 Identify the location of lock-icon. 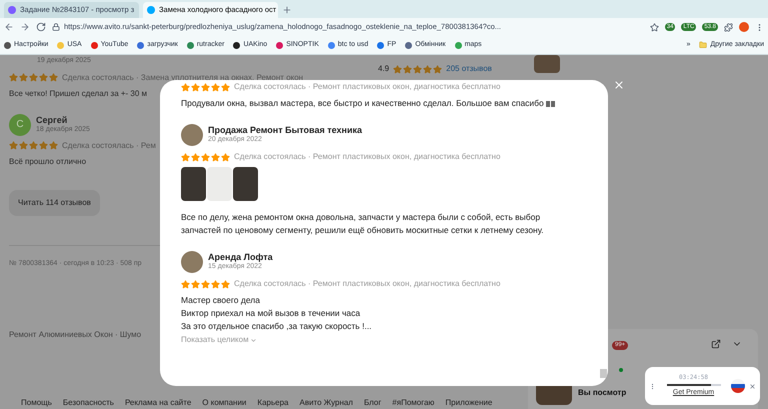
(56, 27).